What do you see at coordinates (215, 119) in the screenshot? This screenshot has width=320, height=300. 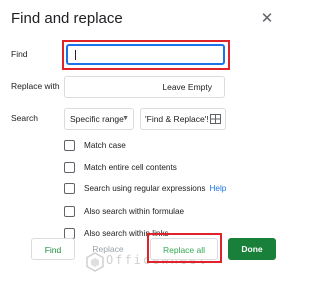 I see `grid-icon` at bounding box center [215, 119].